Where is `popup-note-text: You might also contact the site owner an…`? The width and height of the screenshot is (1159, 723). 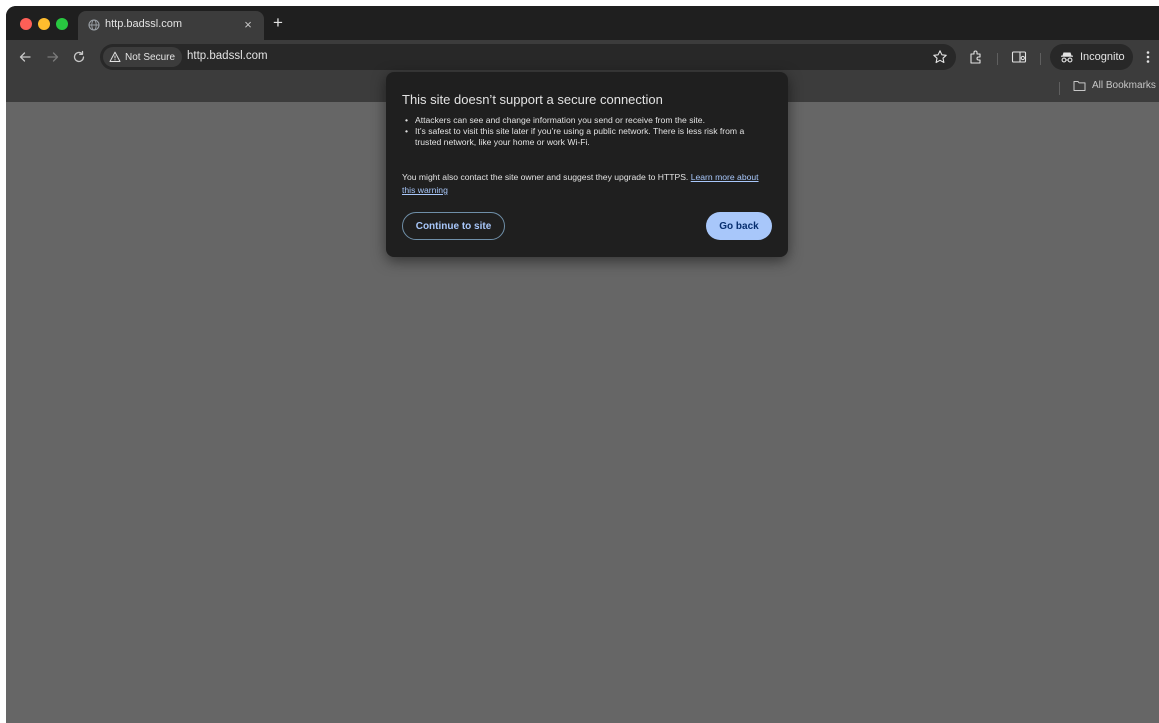 popup-note-text: You might also contact the site owner an… is located at coordinates (546, 177).